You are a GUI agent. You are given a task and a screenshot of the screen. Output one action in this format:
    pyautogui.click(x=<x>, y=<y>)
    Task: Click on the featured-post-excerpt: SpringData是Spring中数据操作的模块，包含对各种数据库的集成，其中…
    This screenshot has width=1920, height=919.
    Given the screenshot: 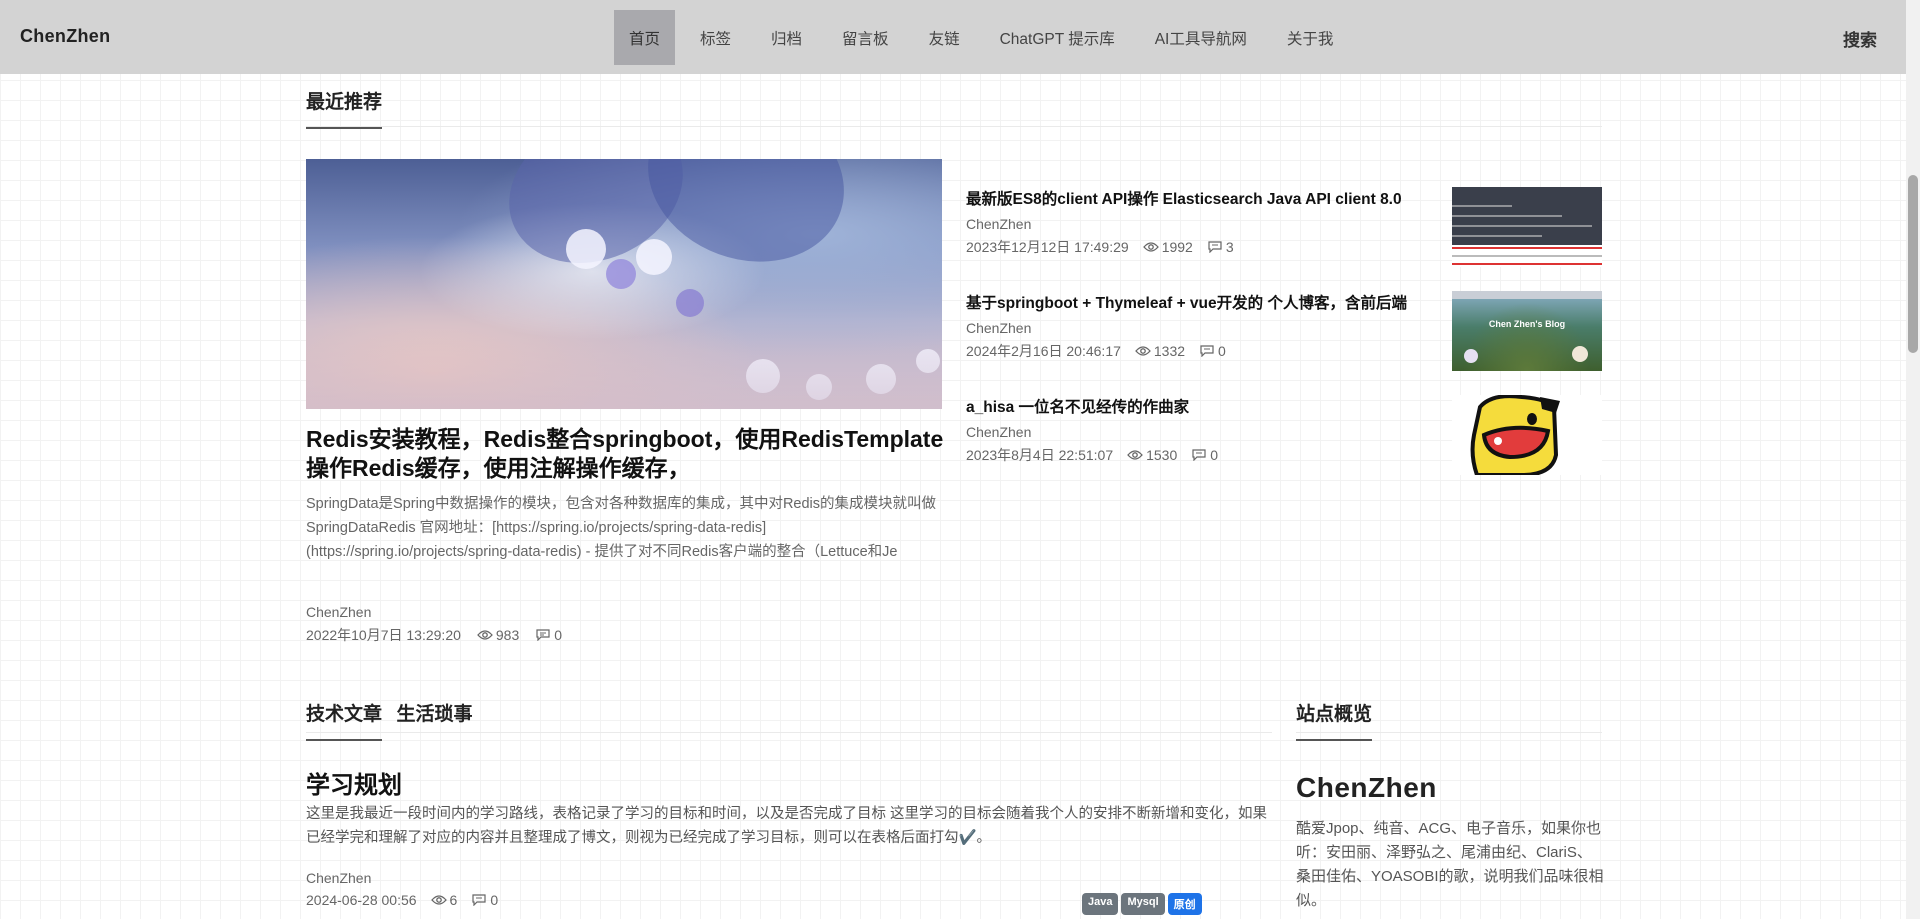 What is the action you would take?
    pyautogui.click(x=621, y=528)
    